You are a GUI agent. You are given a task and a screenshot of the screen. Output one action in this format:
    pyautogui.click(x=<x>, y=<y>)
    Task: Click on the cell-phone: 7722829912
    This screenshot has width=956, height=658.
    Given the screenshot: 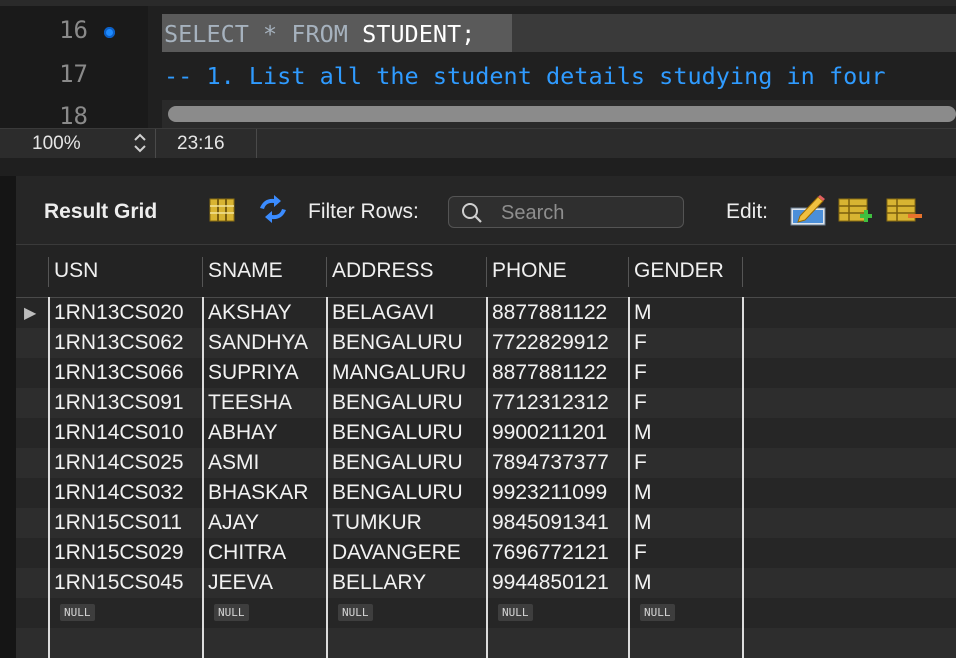 What is the action you would take?
    pyautogui.click(x=550, y=343)
    